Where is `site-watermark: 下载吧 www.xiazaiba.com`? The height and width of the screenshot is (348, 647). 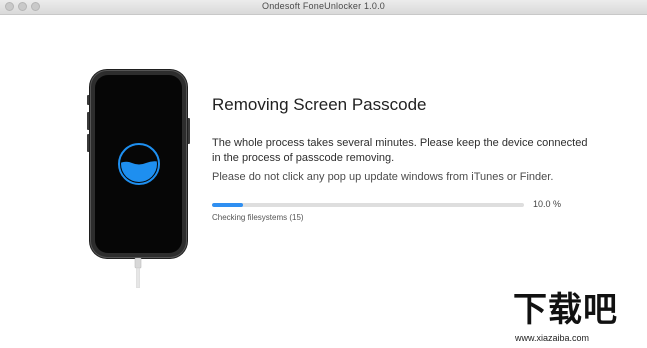
site-watermark: 下载吧 www.xiazaiba.com is located at coordinates (576, 318).